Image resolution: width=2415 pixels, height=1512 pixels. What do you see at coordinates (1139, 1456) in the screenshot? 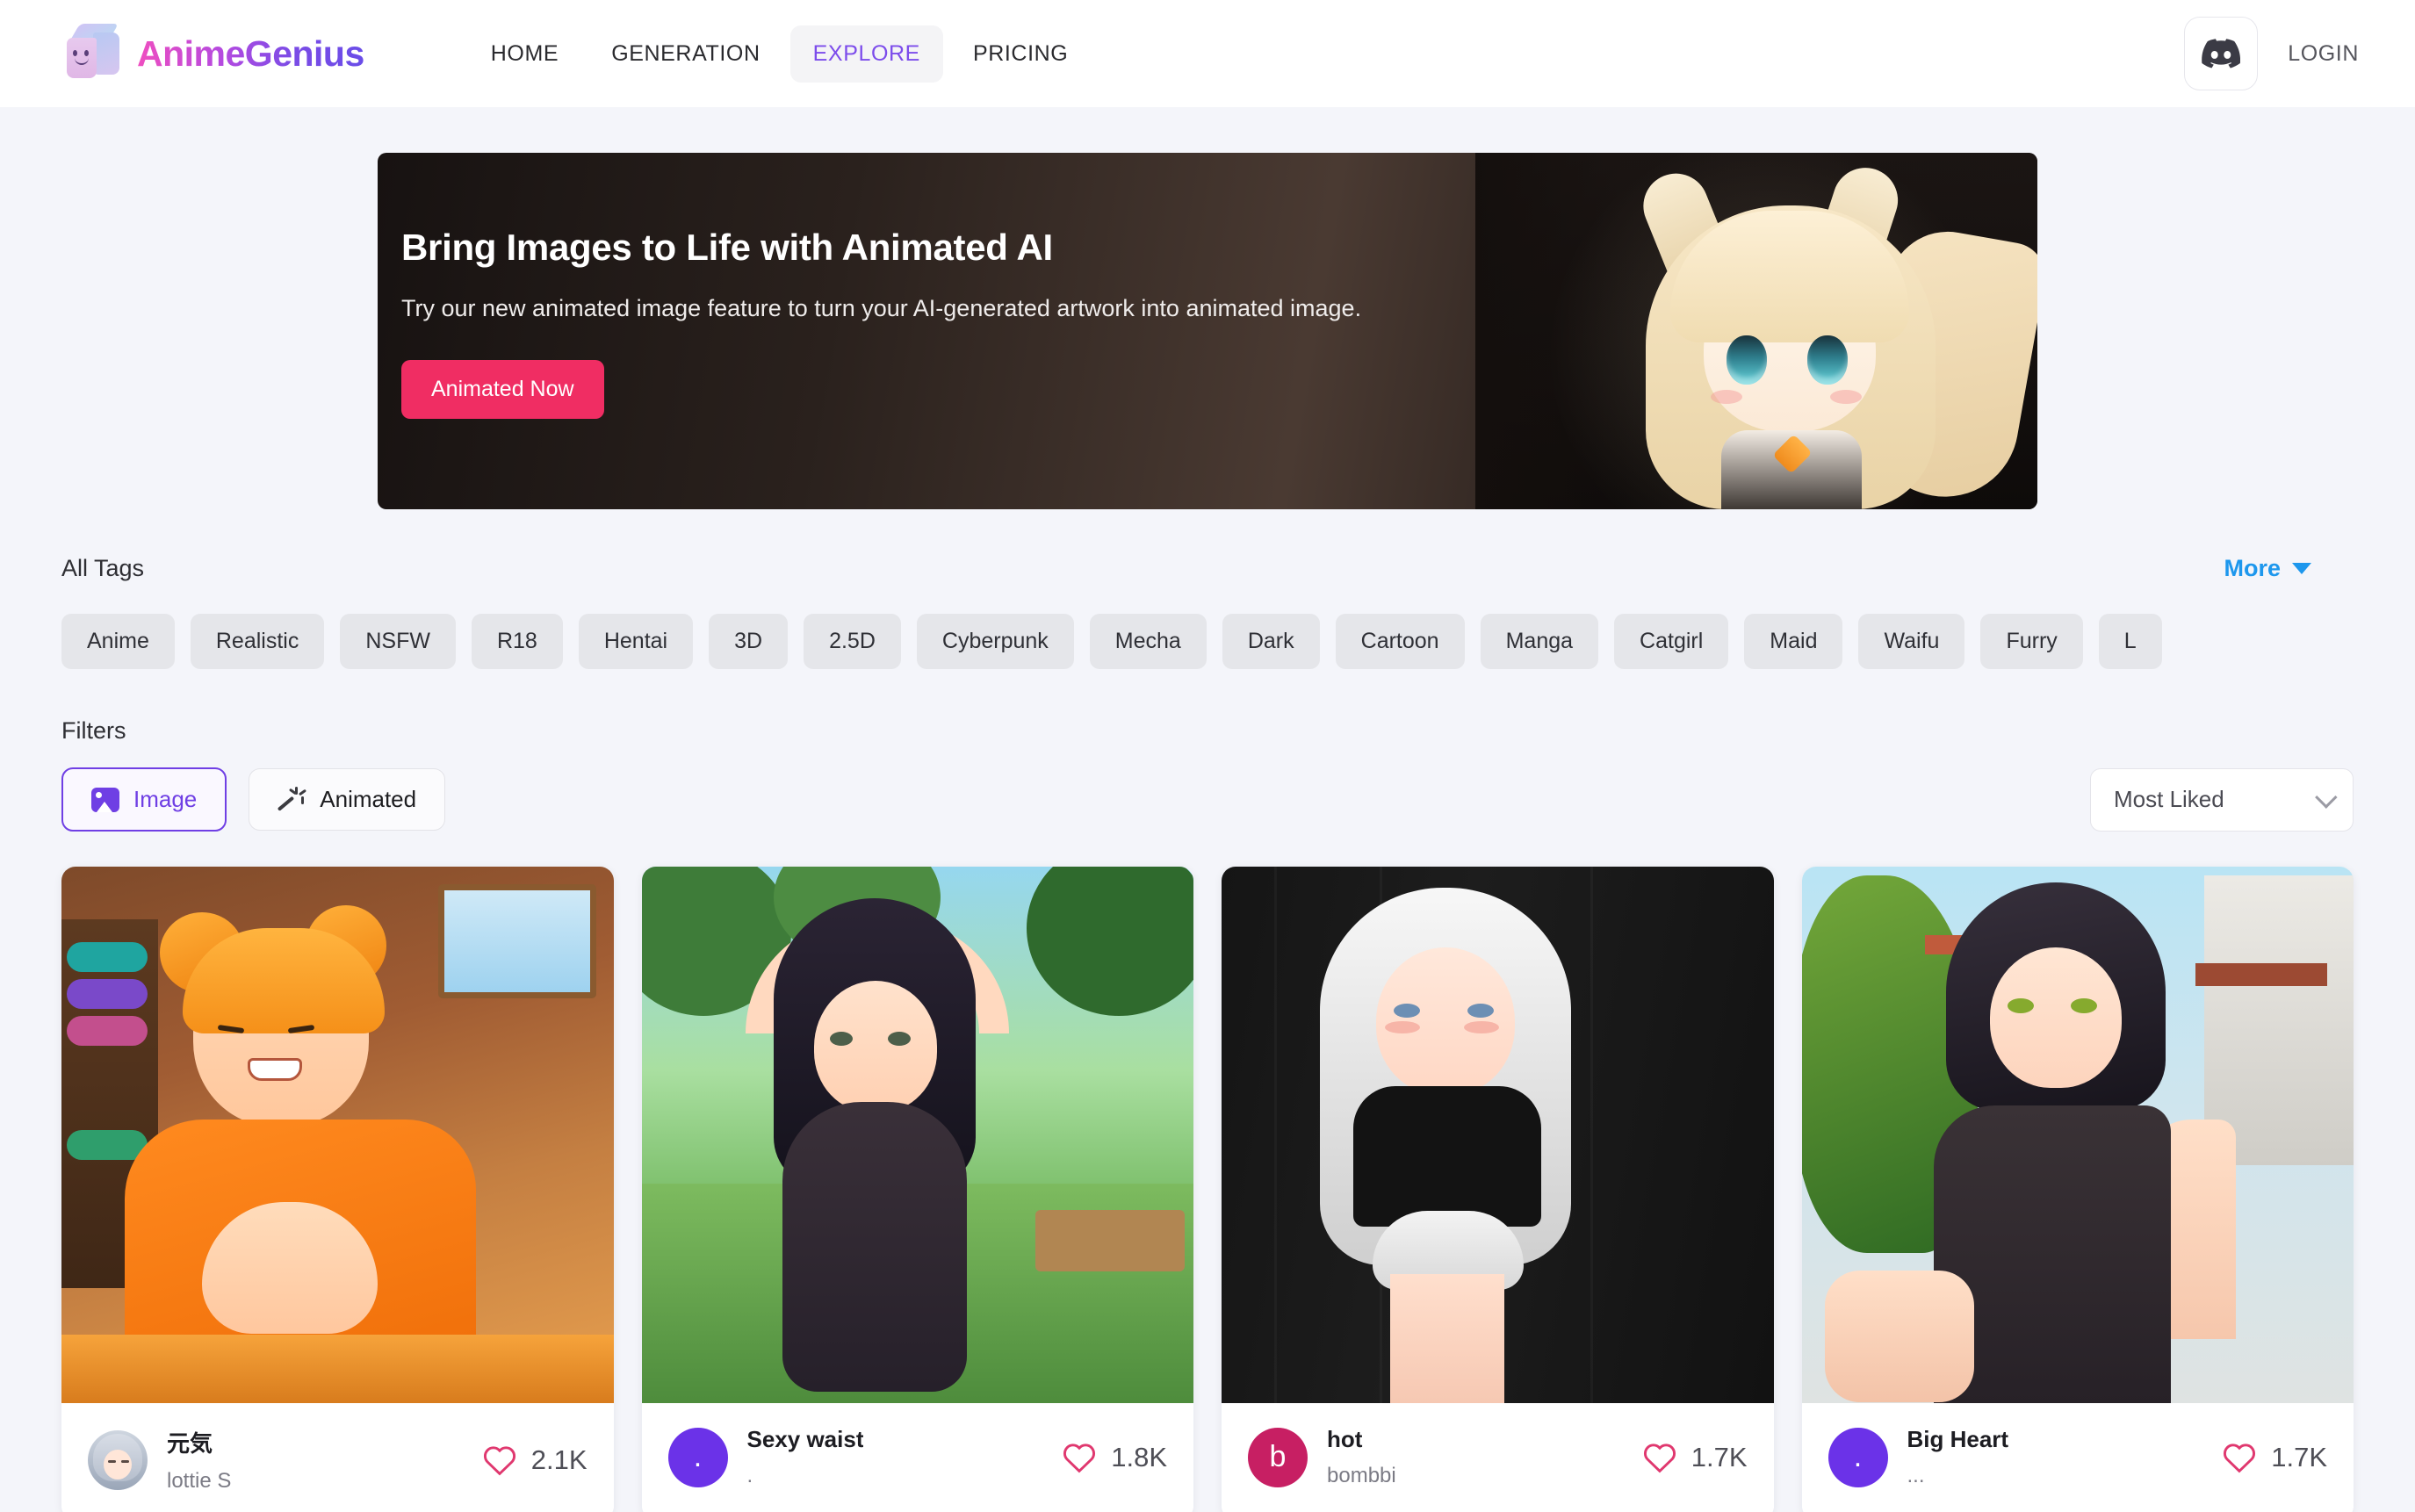
I see `like-count: 1.8K` at bounding box center [1139, 1456].